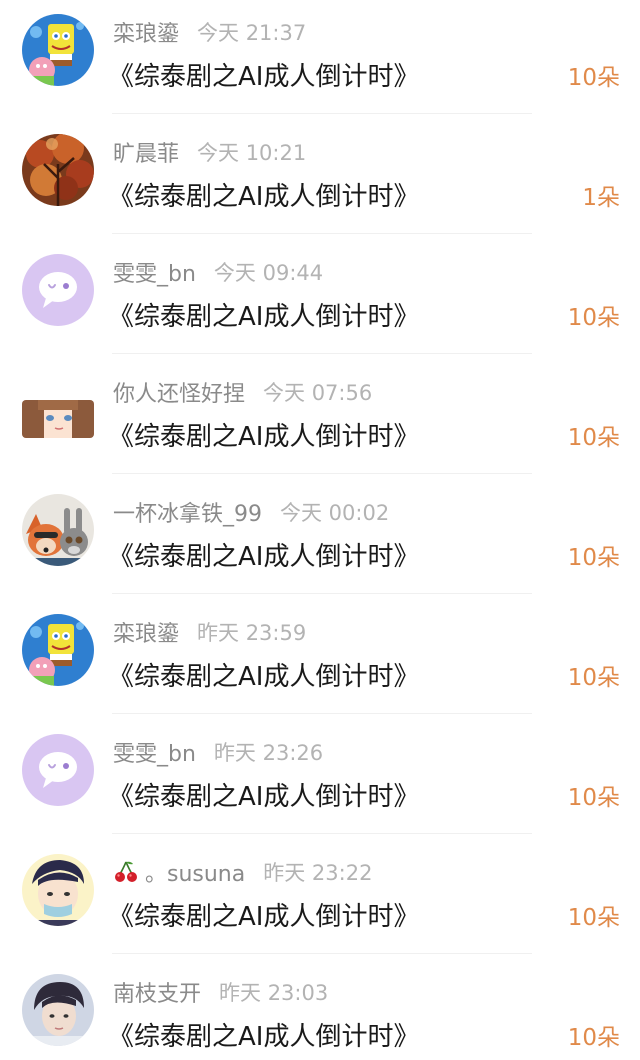 This screenshot has height=1060, width=640. Describe the element at coordinates (268, 273) in the screenshot. I see `timestamp: 今天 09:44` at that location.